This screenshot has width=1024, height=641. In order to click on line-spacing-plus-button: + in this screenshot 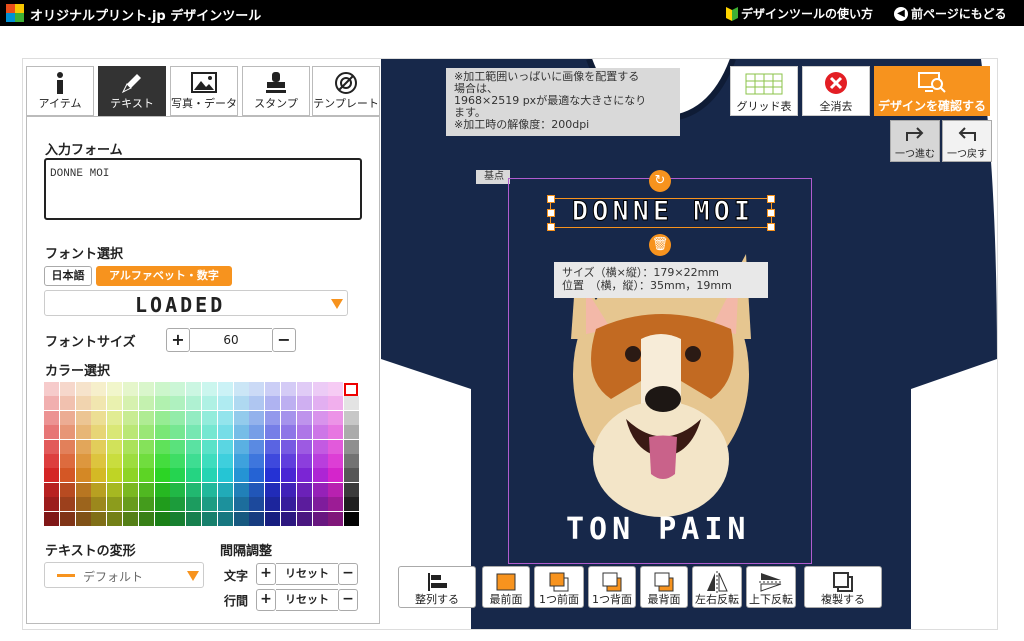, I will do `click(266, 600)`.